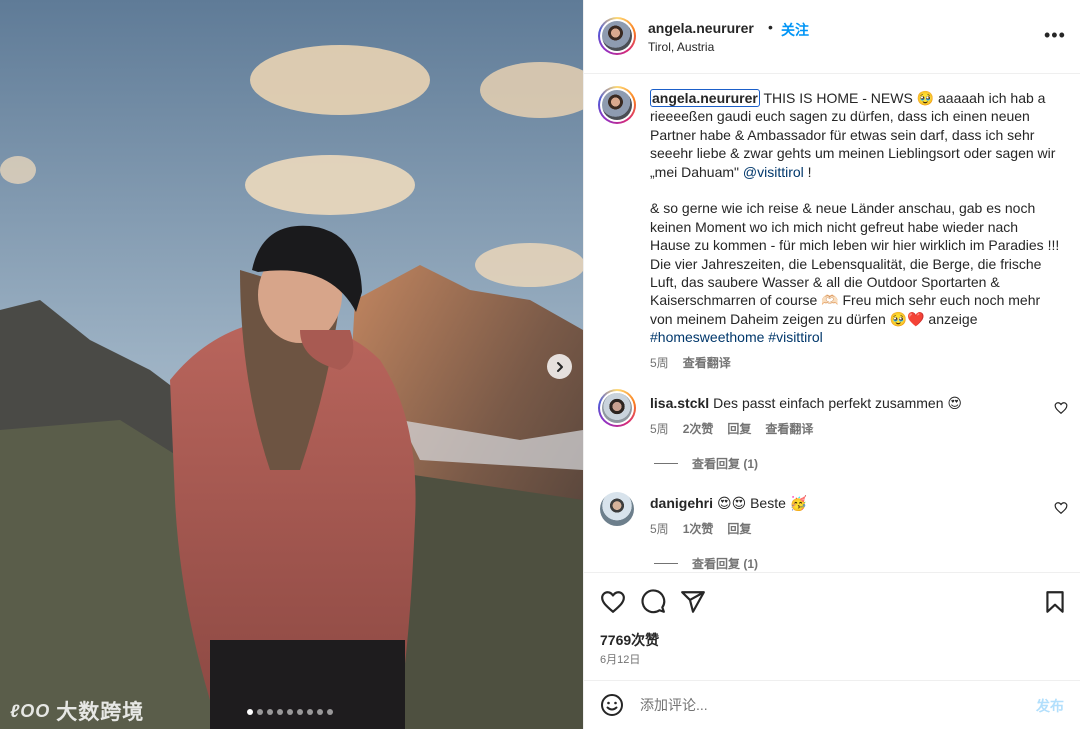  I want to click on post-header: angela.neururer • 关注 Tirol, Austria •••, so click(832, 37).